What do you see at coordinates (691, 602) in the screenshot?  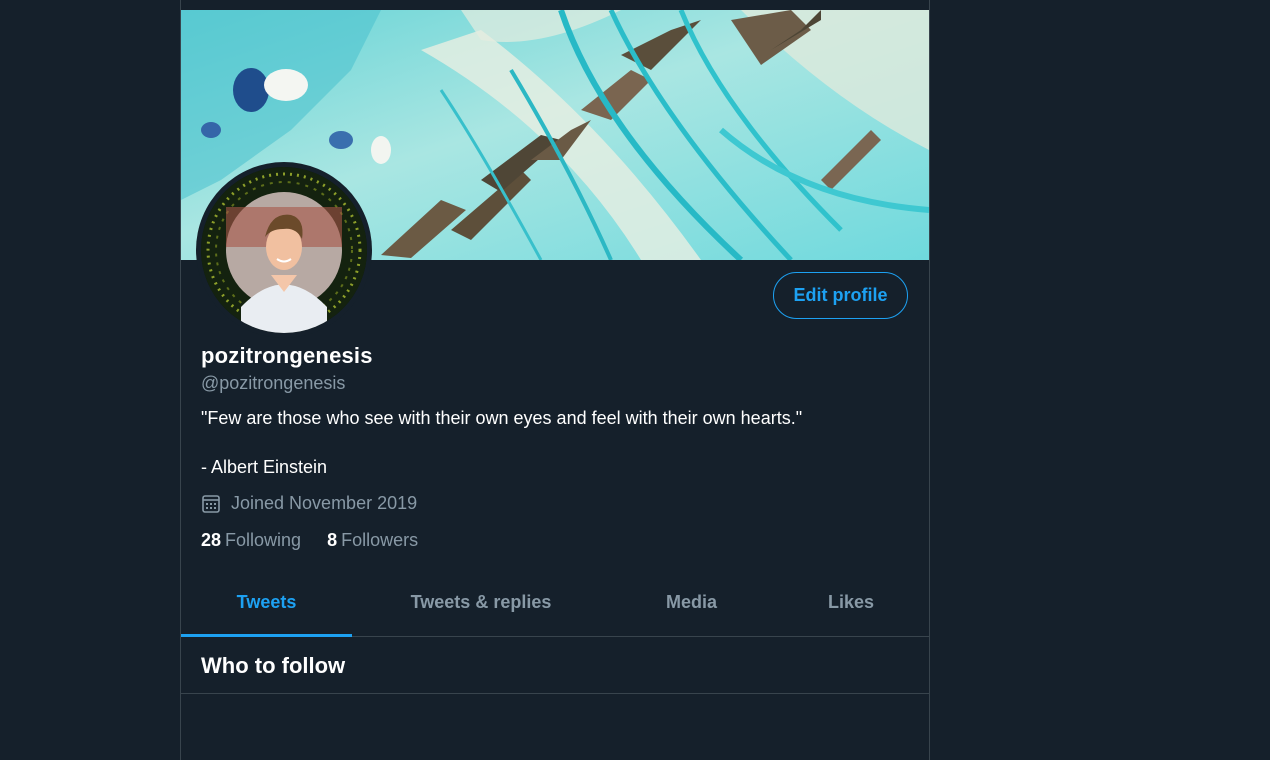 I see `tab-media: Media` at bounding box center [691, 602].